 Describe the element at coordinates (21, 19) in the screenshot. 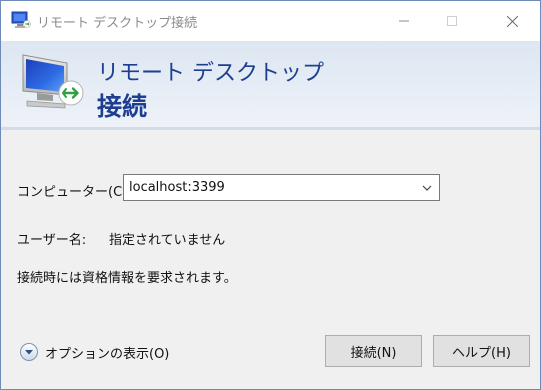

I see `remote-desktop-icon` at that location.